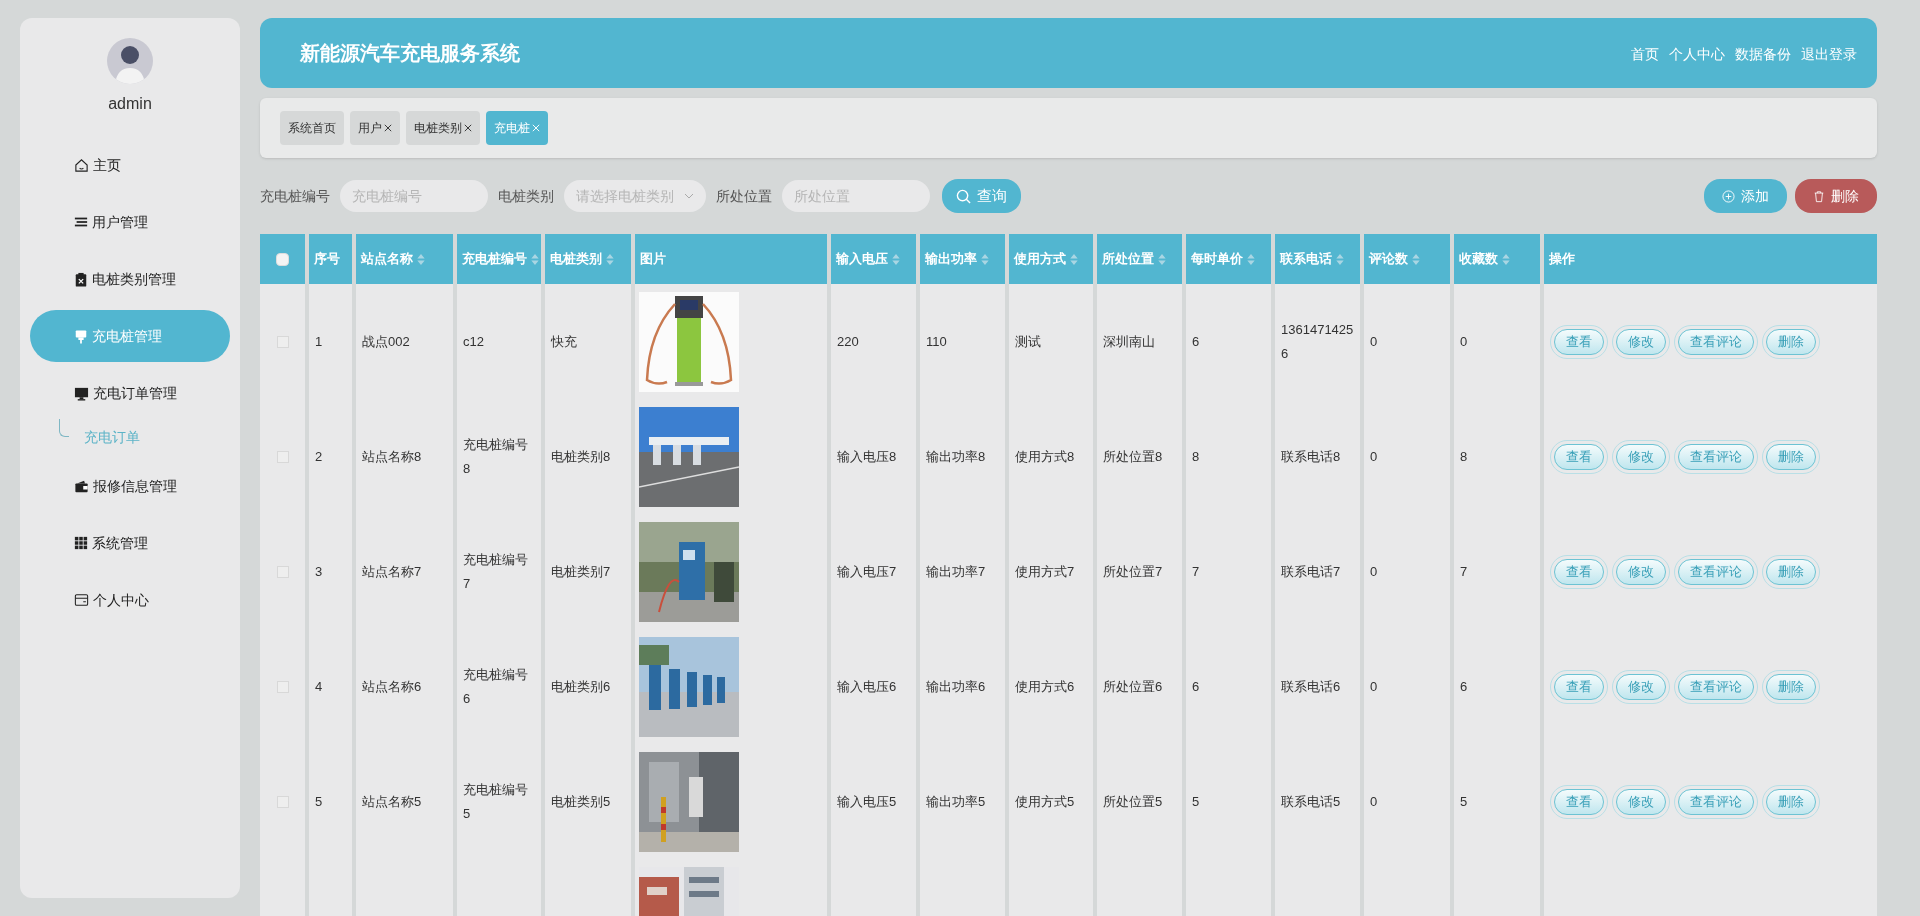 The height and width of the screenshot is (916, 1920). I want to click on table-cell-text: 站点名称6, so click(392, 686).